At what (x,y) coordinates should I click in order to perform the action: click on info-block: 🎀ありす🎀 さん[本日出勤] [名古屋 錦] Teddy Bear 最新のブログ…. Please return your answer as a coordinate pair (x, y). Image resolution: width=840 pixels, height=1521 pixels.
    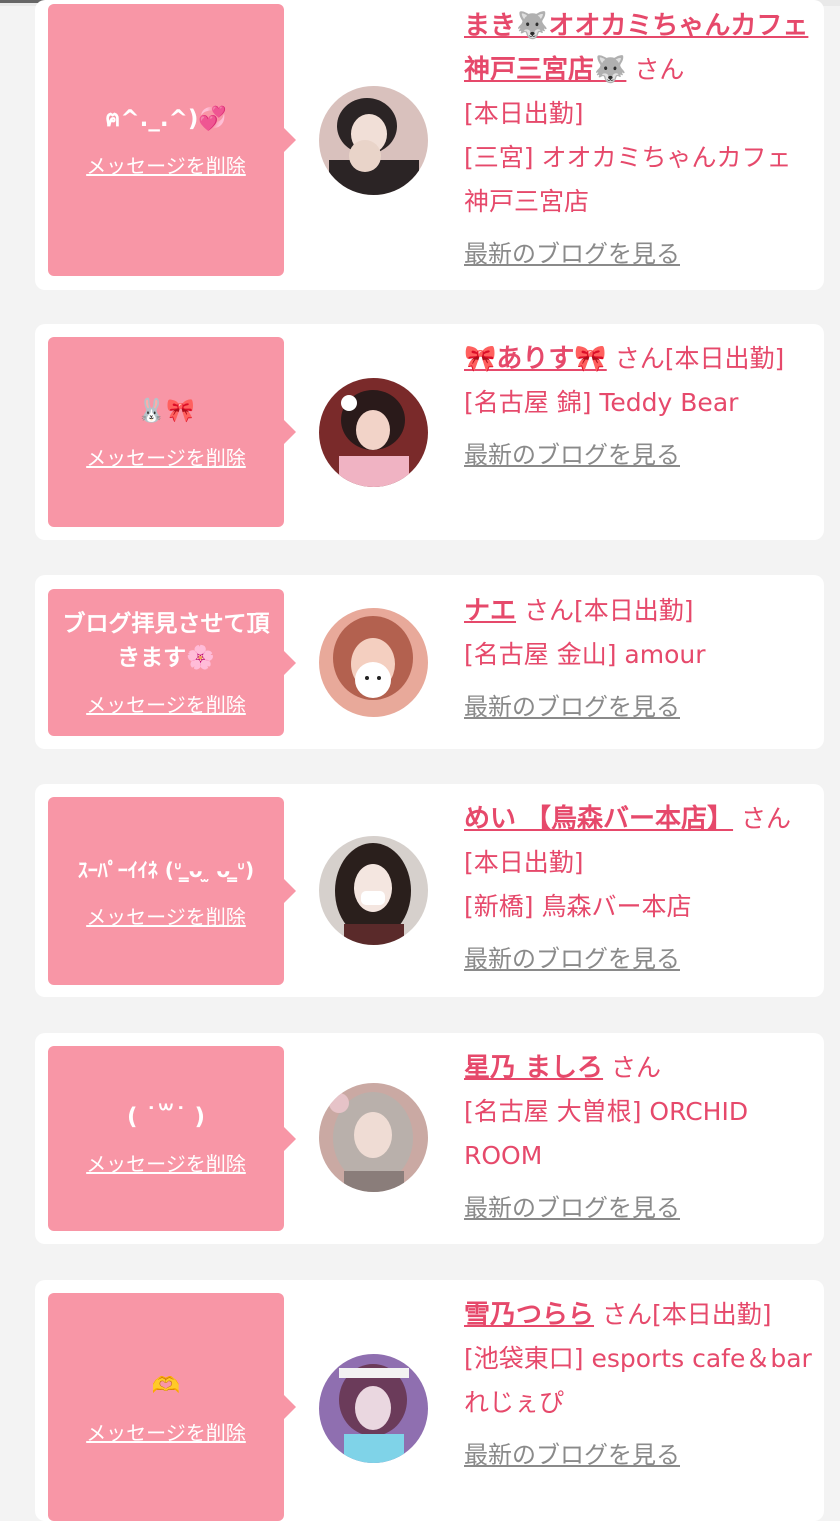
    Looking at the image, I should click on (639, 407).